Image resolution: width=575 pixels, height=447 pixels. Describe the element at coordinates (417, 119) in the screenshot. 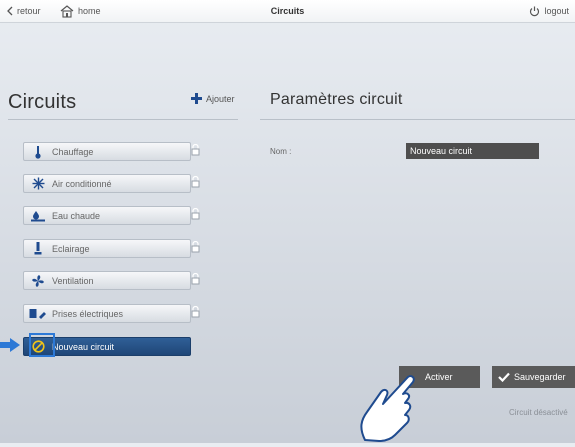

I see `right-divider` at that location.